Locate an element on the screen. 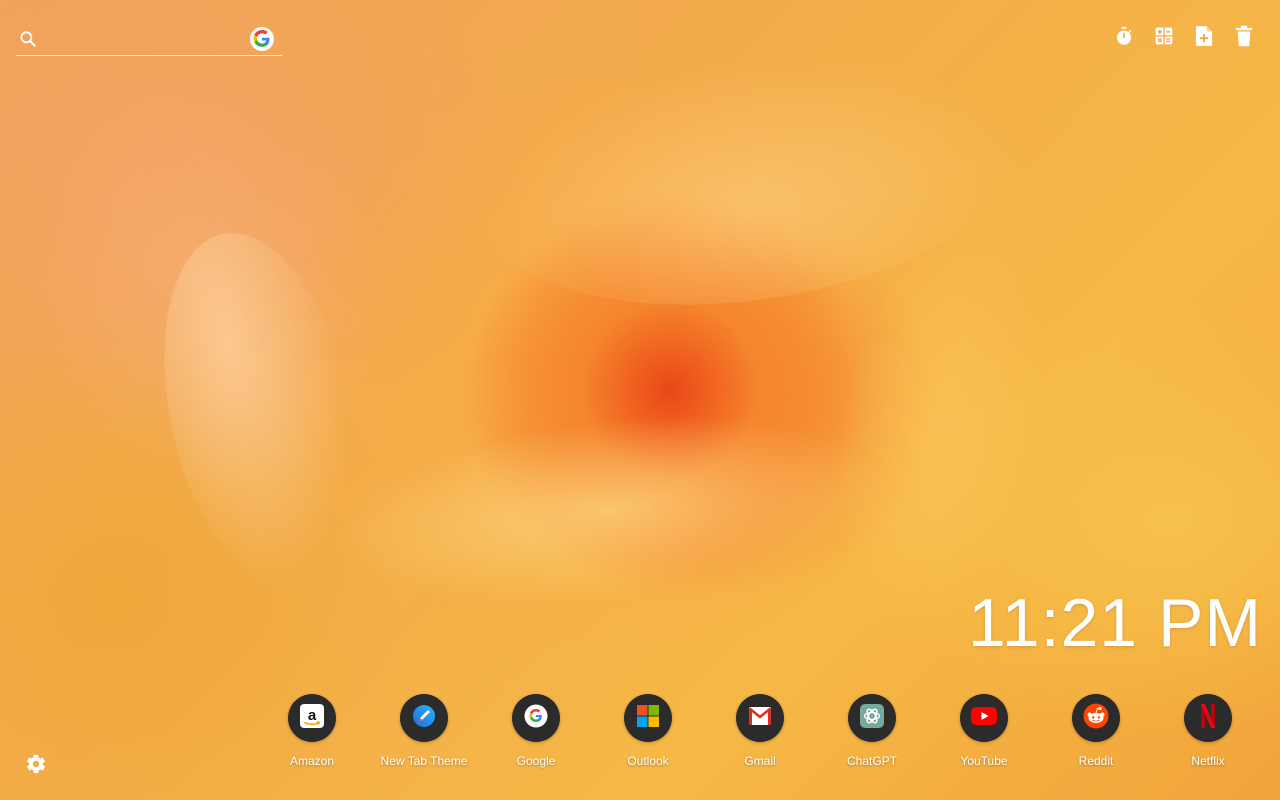  gmail-icon is located at coordinates (760, 718).